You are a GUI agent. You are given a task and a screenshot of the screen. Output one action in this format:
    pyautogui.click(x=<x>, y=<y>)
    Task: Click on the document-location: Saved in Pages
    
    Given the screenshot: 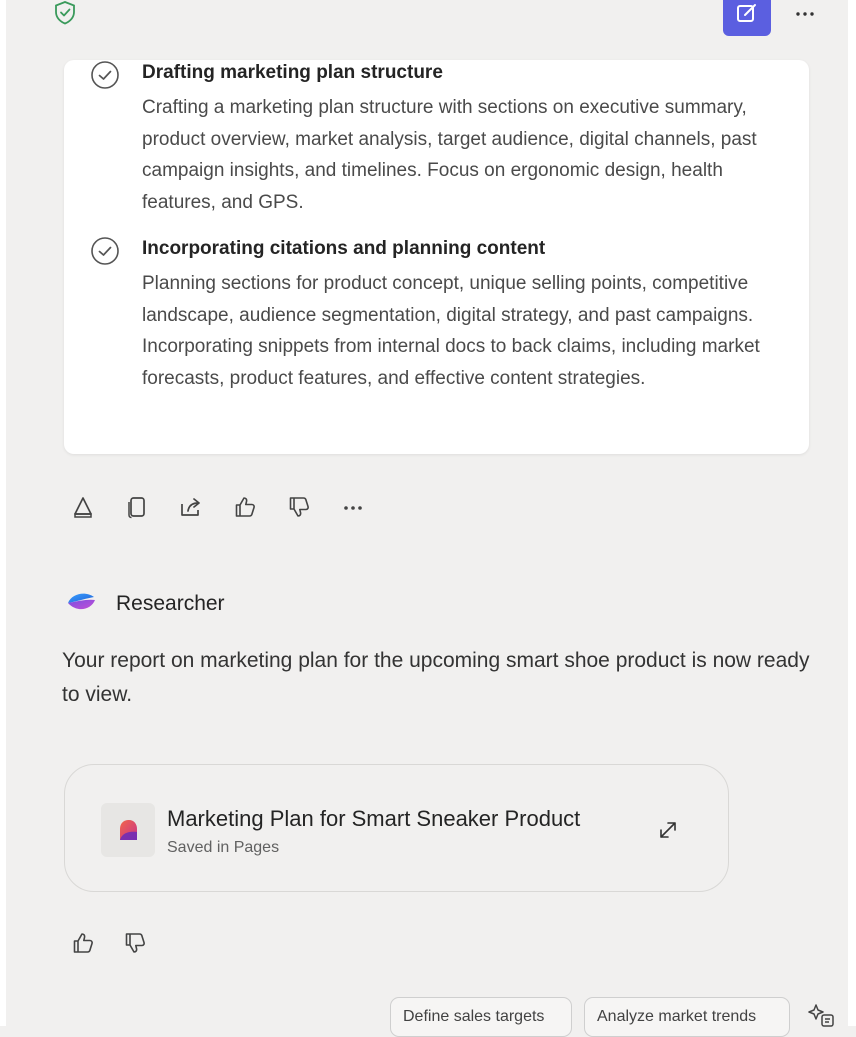 What is the action you would take?
    pyautogui.click(x=223, y=847)
    